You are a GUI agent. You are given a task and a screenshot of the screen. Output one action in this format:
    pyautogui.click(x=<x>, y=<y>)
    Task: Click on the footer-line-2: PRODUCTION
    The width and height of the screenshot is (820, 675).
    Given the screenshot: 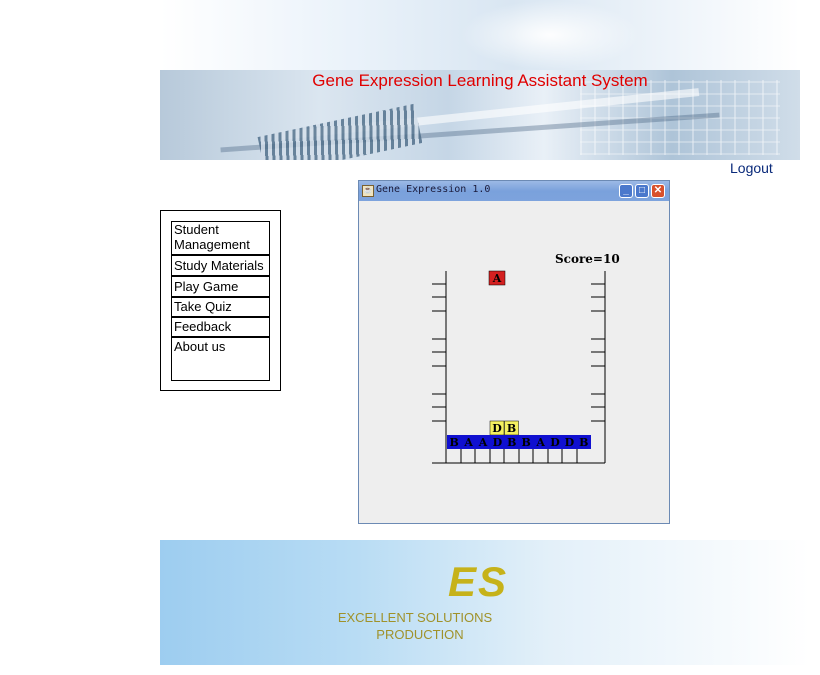 What is the action you would take?
    pyautogui.click(x=420, y=634)
    